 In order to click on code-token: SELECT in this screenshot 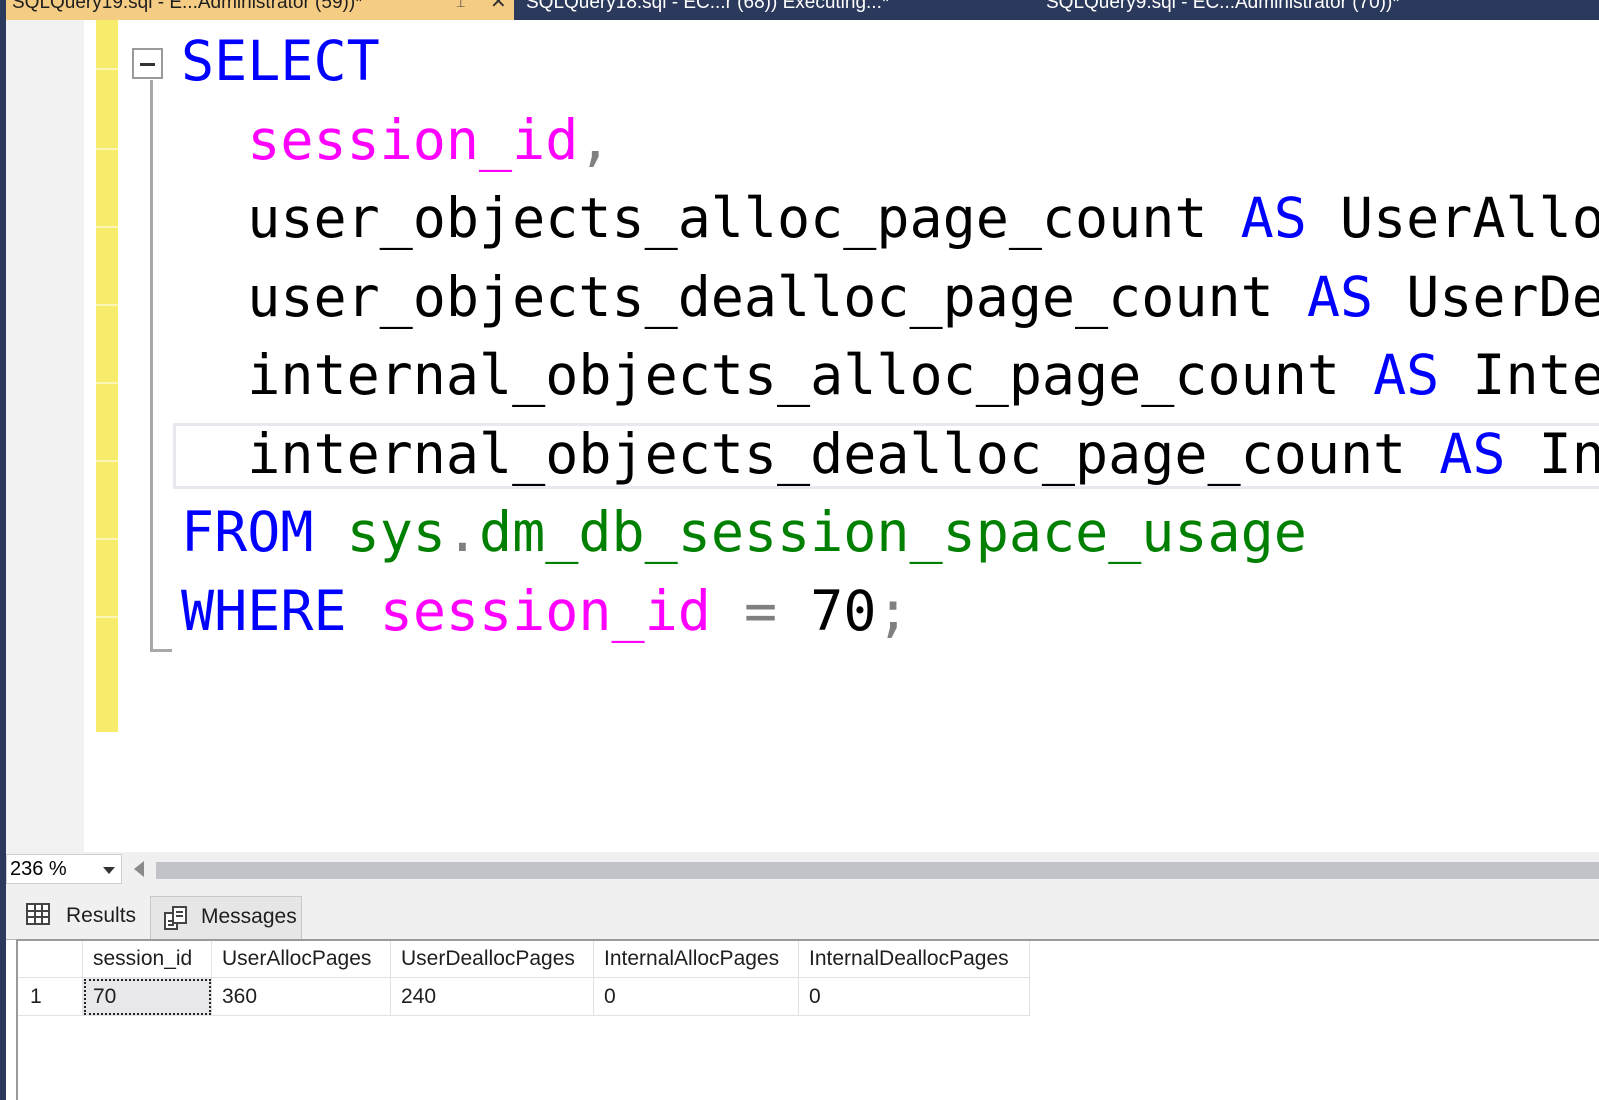, I will do `click(280, 61)`.